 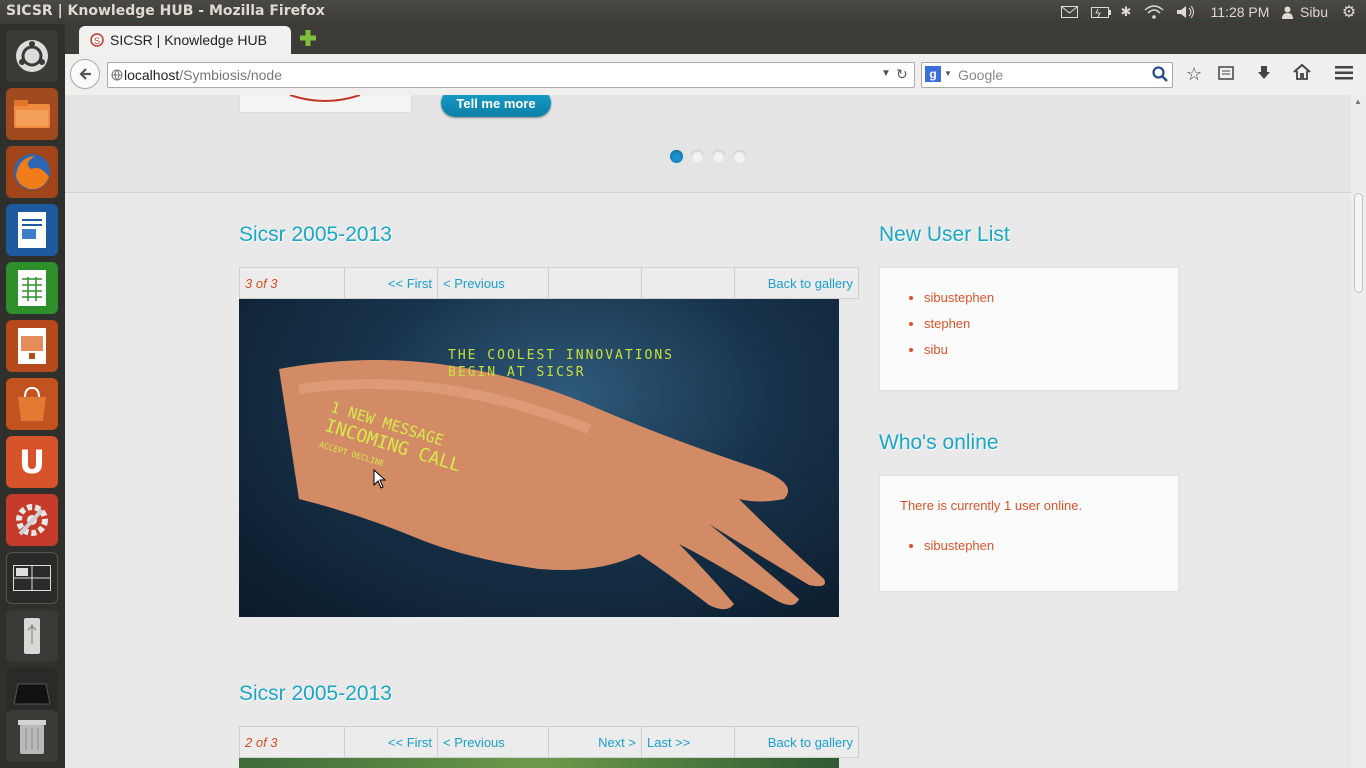 I want to click on tab-knowledge-hub: S SICSR | Knowledge HUB, so click(x=185, y=40).